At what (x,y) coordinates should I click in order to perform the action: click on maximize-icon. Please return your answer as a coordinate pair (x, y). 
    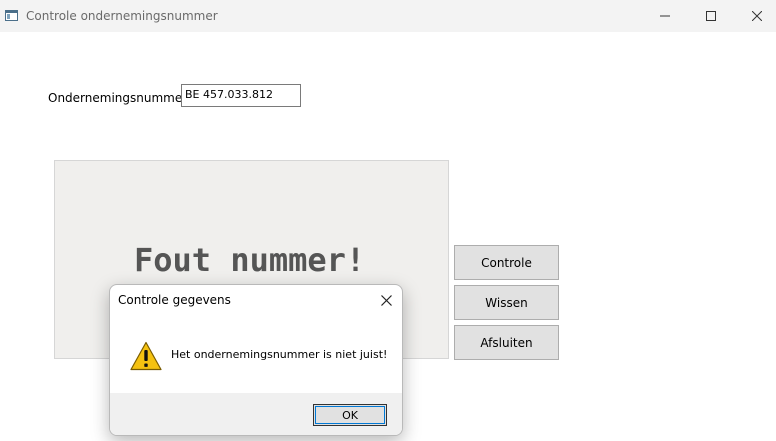
    Looking at the image, I should click on (711, 16).